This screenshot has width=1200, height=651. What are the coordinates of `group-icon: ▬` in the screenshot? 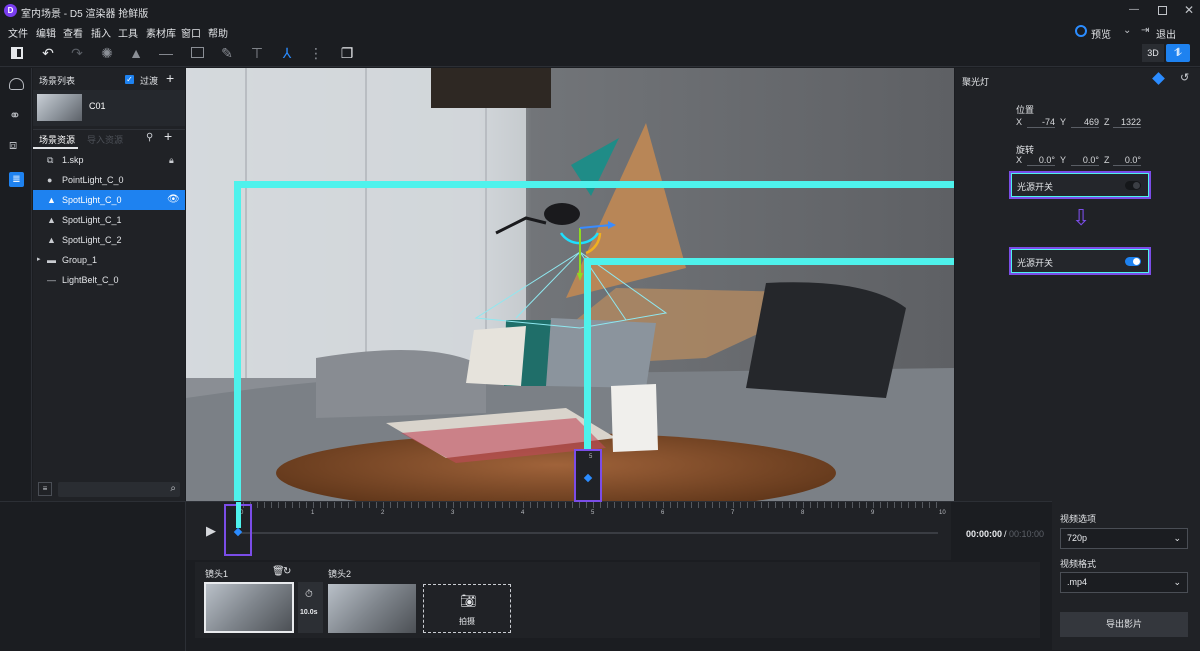 It's located at (51, 260).